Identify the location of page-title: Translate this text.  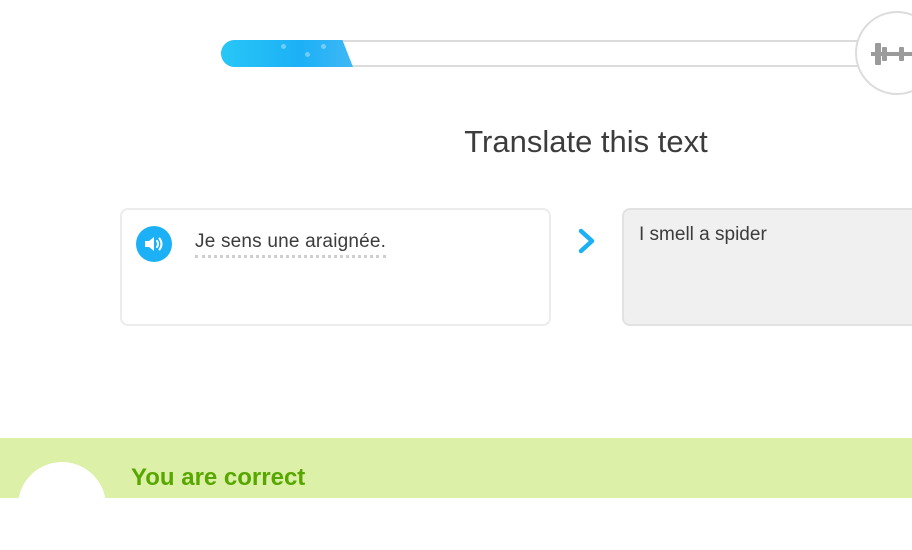
(586, 141).